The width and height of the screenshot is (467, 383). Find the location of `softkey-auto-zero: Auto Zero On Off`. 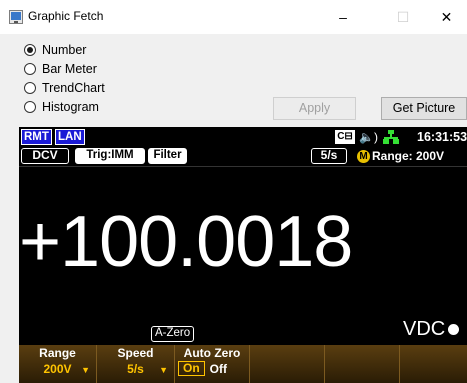

softkey-auto-zero: Auto Zero On Off is located at coordinates (212, 364).